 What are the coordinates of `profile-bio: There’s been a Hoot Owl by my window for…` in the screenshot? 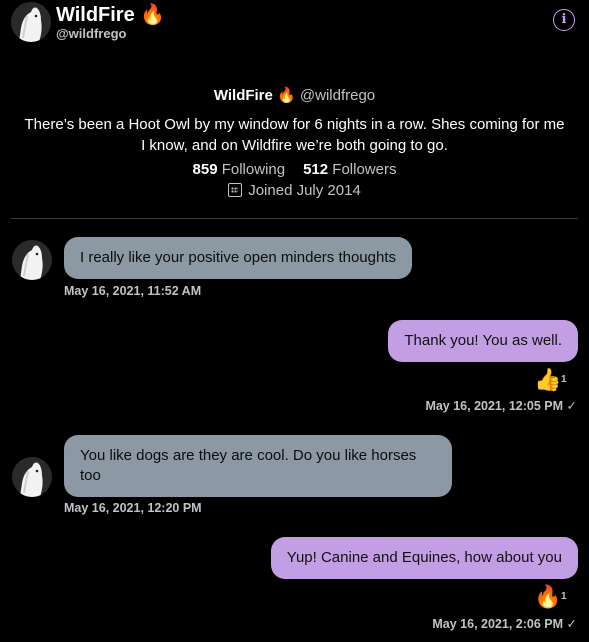 It's located at (294, 135).